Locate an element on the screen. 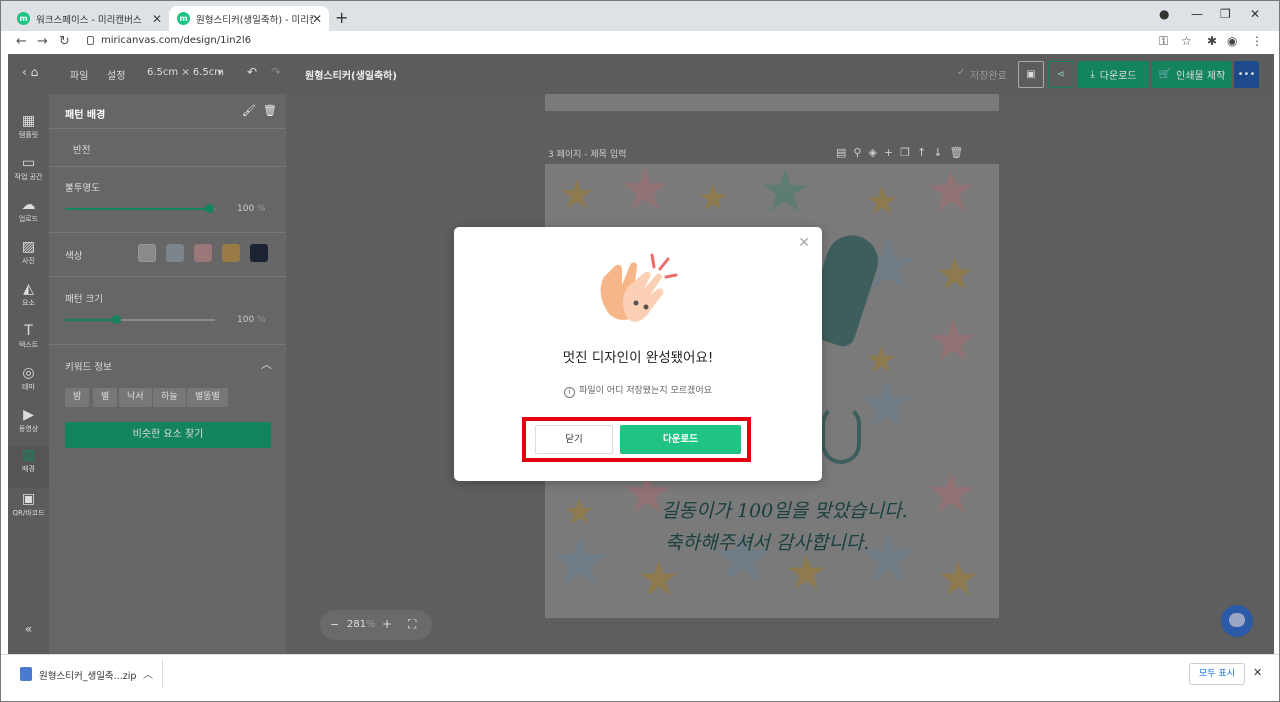 The image size is (1280, 702). home-icon: ‹ ⌂ is located at coordinates (30, 72).